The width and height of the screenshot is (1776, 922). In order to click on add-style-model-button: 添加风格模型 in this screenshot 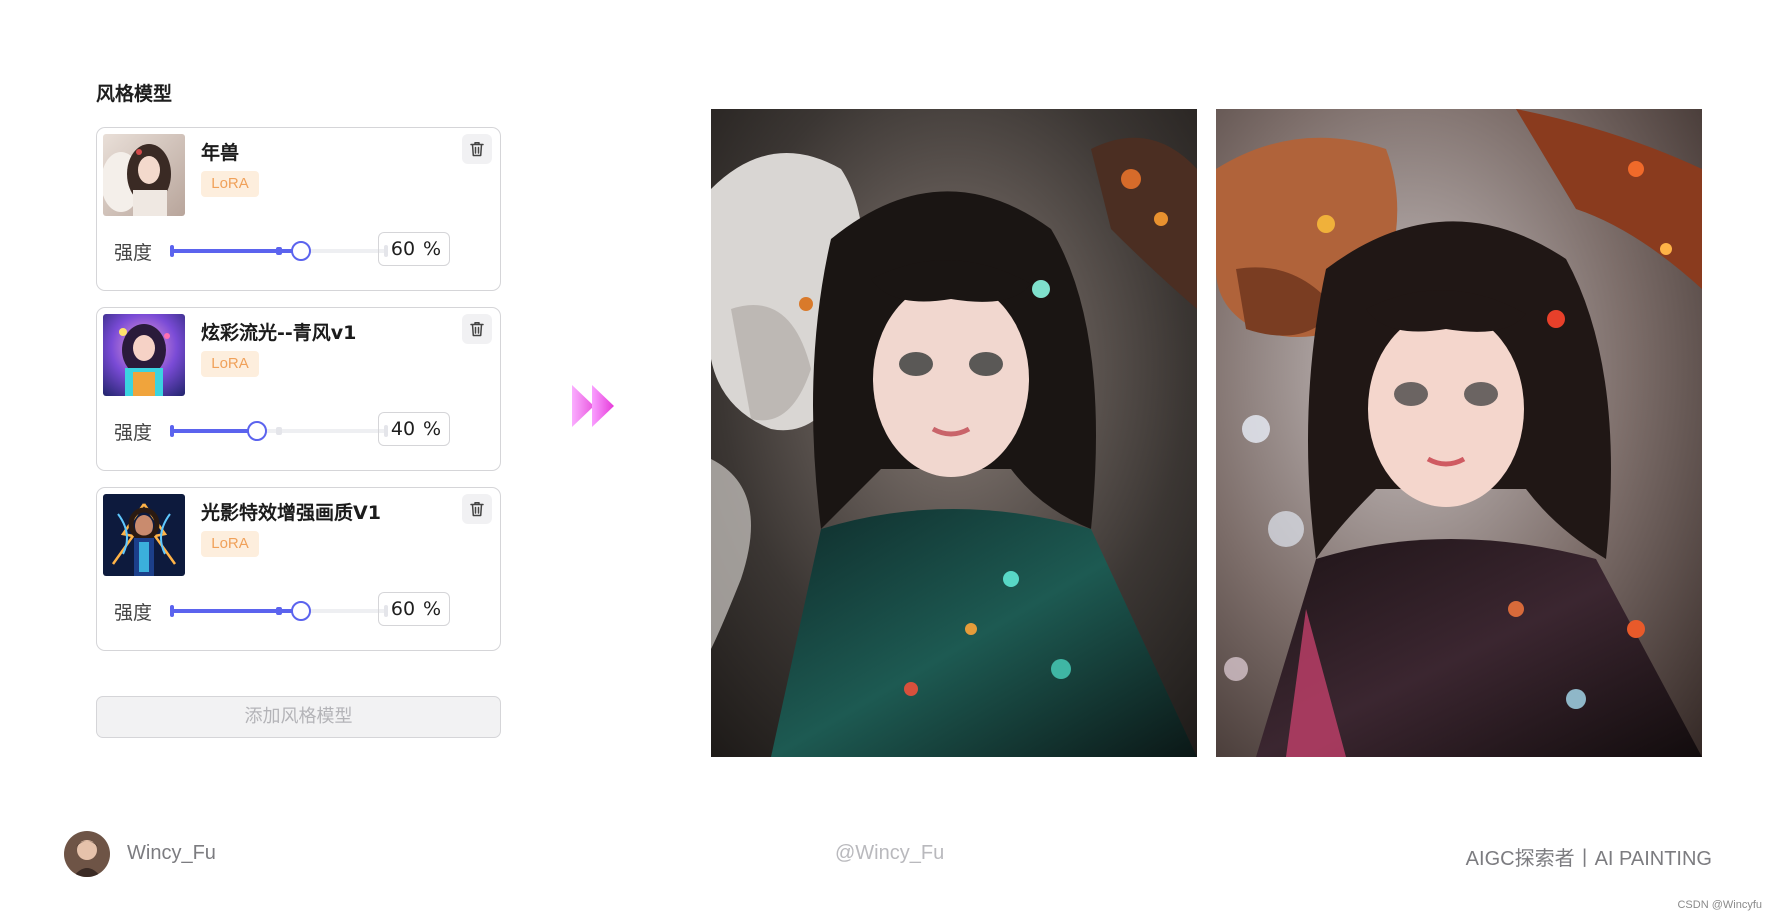, I will do `click(298, 717)`.